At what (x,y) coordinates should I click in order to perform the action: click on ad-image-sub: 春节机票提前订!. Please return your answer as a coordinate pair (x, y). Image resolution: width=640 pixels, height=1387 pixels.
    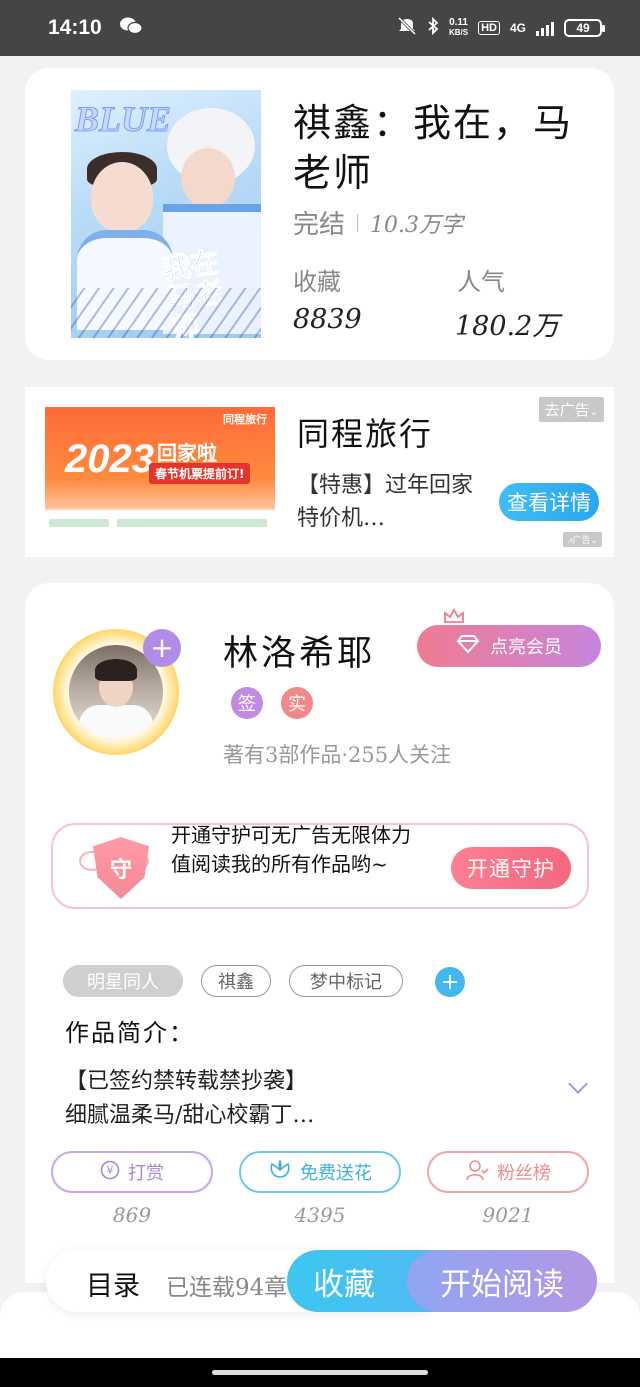
    Looking at the image, I should click on (200, 473).